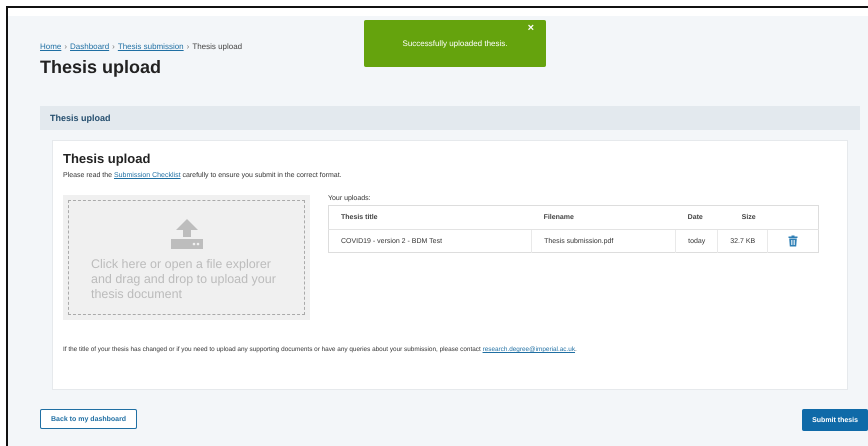 The width and height of the screenshot is (868, 446). What do you see at coordinates (107, 158) in the screenshot?
I see `card-title: Thesis upload` at bounding box center [107, 158].